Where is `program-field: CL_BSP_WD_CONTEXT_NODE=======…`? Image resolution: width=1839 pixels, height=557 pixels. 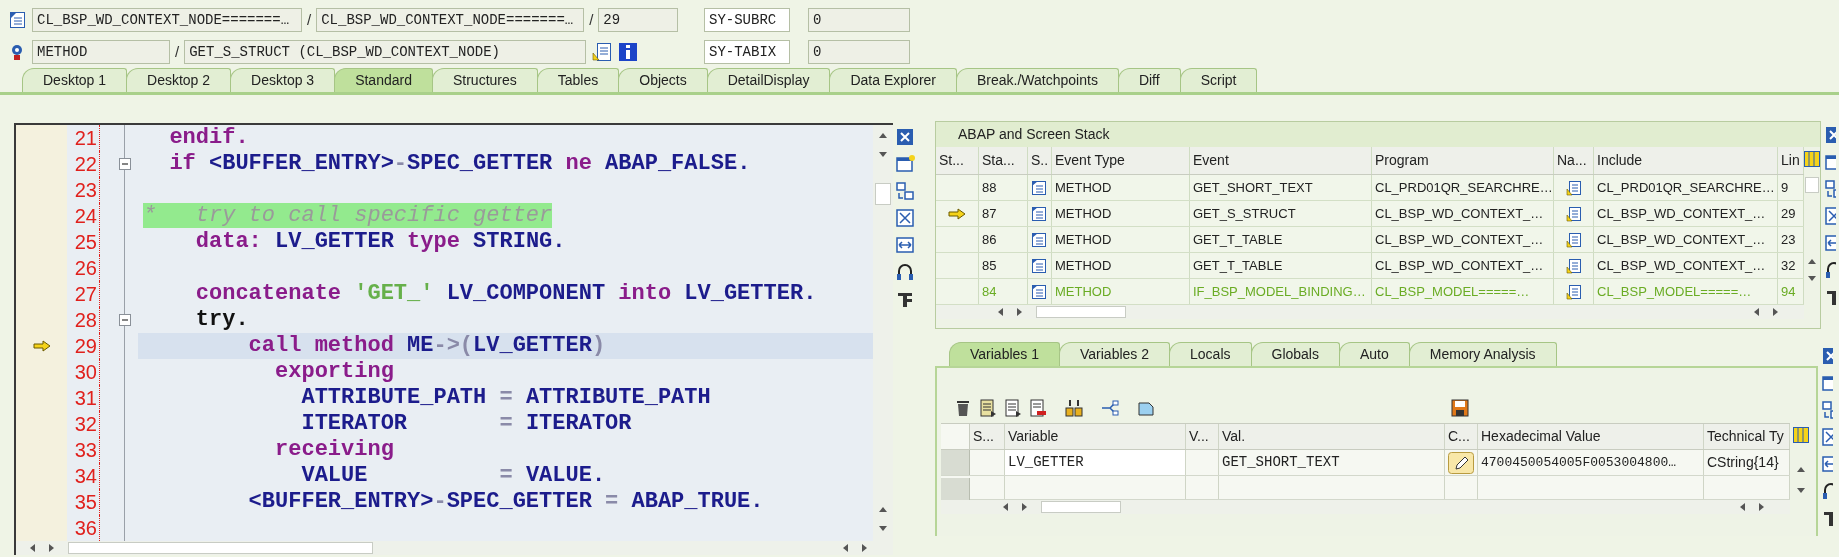 program-field: CL_BSP_WD_CONTEXT_NODE=======… is located at coordinates (167, 20).